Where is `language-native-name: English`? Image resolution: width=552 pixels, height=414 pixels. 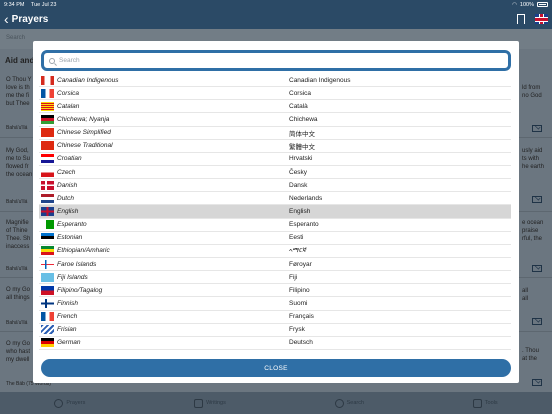
language-native-name: English is located at coordinates (300, 211).